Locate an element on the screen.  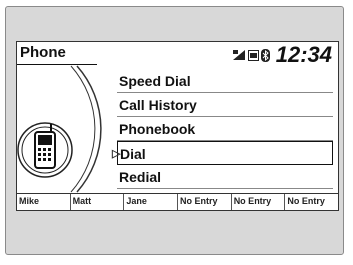
menu-item-label: Call History is located at coordinates (158, 105).